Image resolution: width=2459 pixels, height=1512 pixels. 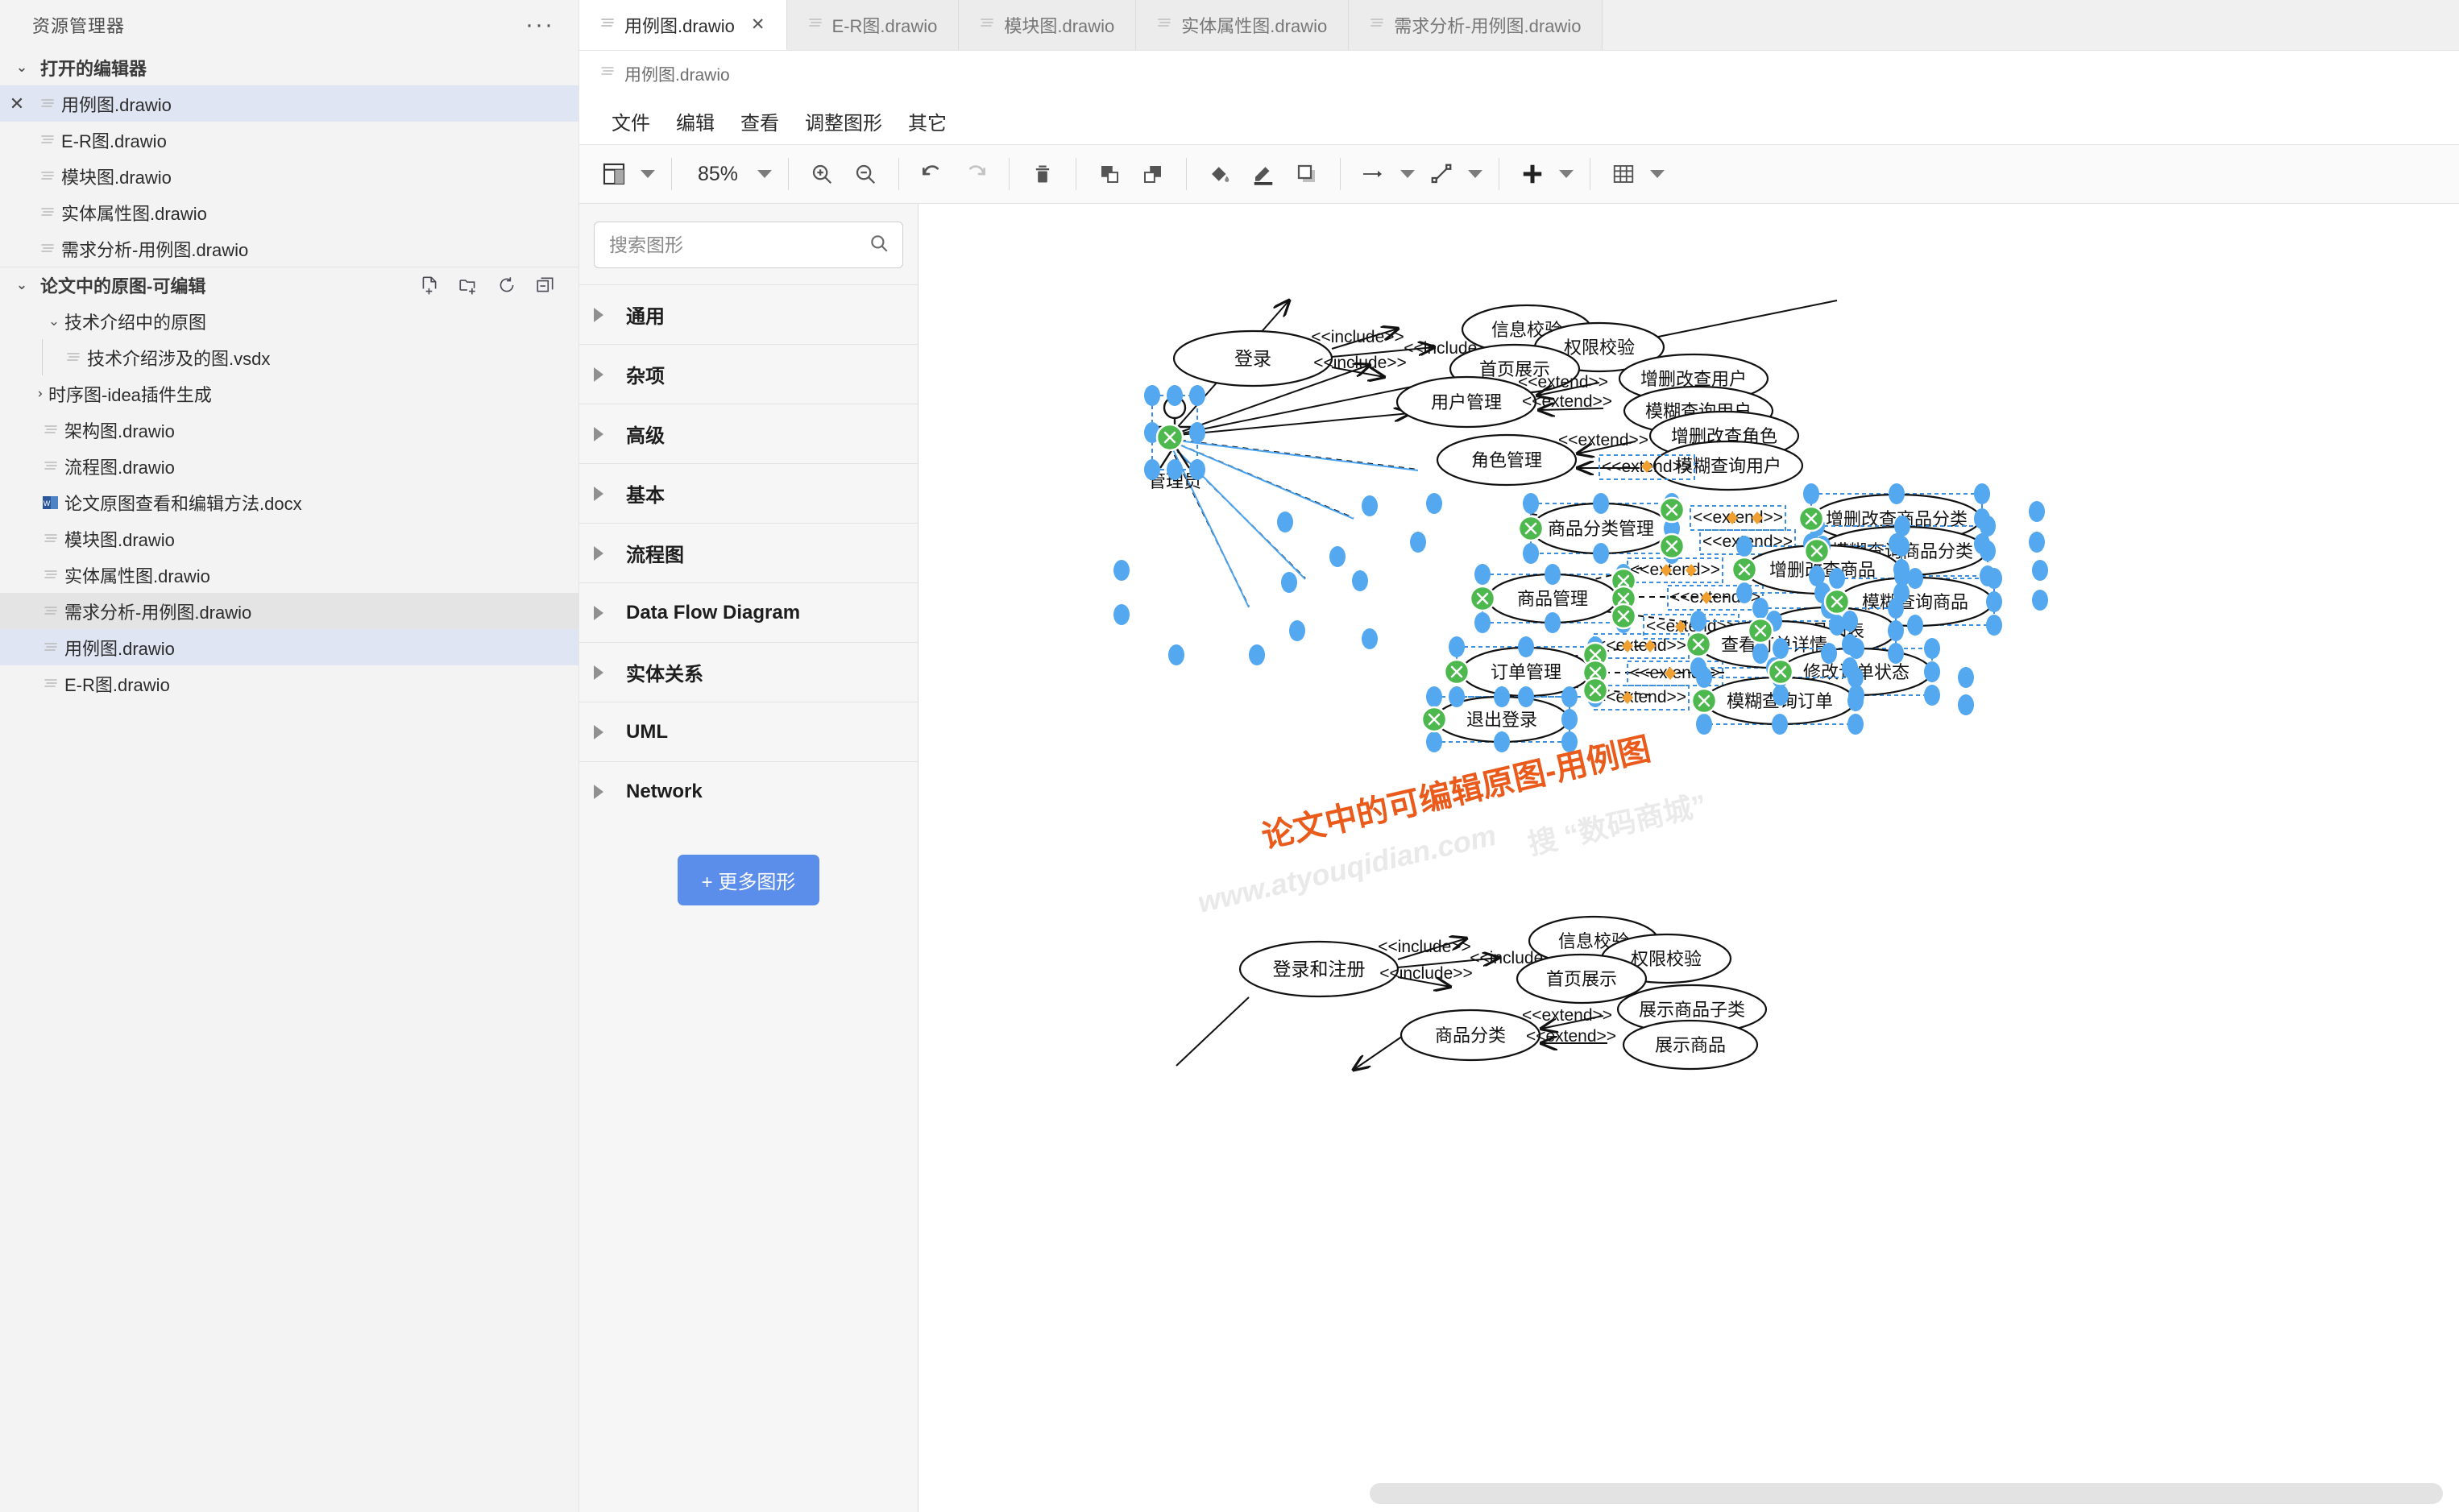 I want to click on tab-xuqiufenxi-yonglitu: 需求分析-用例图.drawio, so click(x=1476, y=25).